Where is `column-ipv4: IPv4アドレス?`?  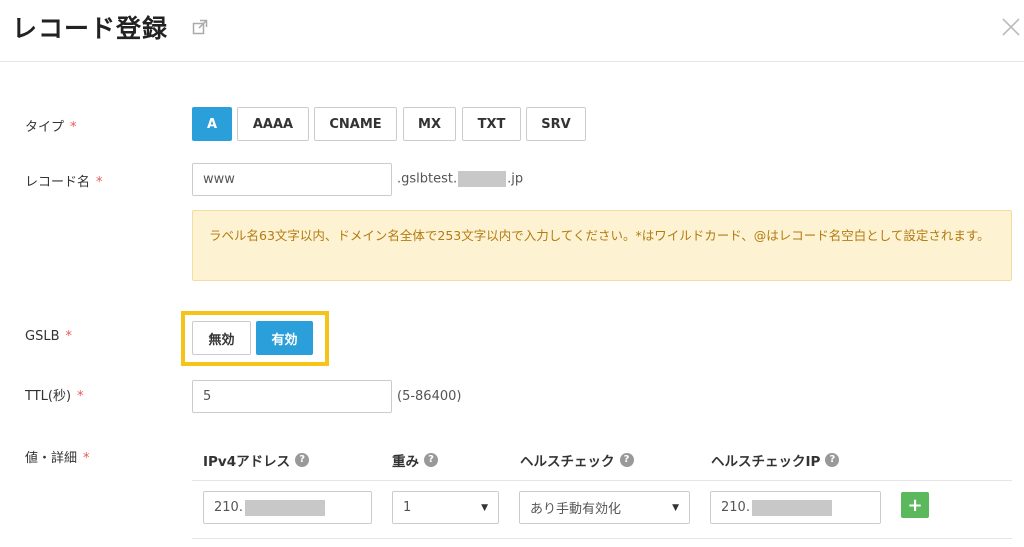
column-ipv4: IPv4アドレス? is located at coordinates (256, 460).